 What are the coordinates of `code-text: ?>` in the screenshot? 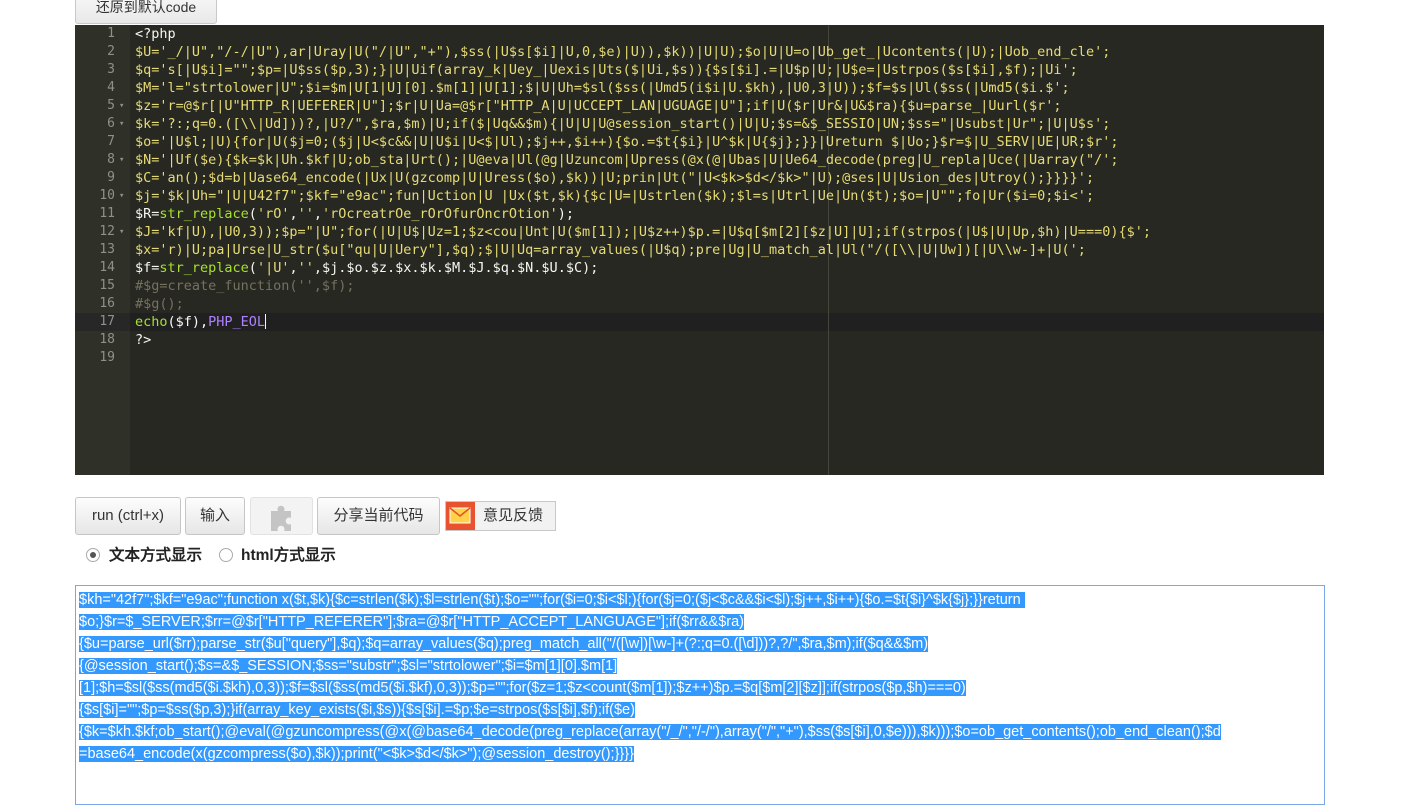 It's located at (143, 340).